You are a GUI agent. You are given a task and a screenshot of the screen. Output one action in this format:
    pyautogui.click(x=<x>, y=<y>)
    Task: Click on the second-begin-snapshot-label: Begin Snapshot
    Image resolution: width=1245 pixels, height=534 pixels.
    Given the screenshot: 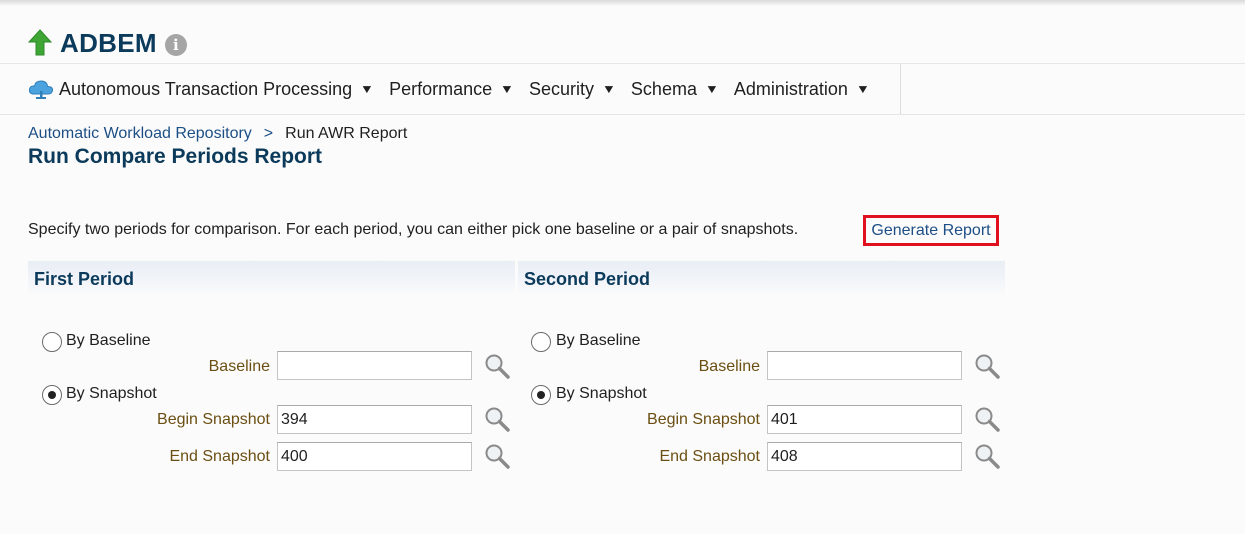 What is the action you would take?
    pyautogui.click(x=703, y=419)
    